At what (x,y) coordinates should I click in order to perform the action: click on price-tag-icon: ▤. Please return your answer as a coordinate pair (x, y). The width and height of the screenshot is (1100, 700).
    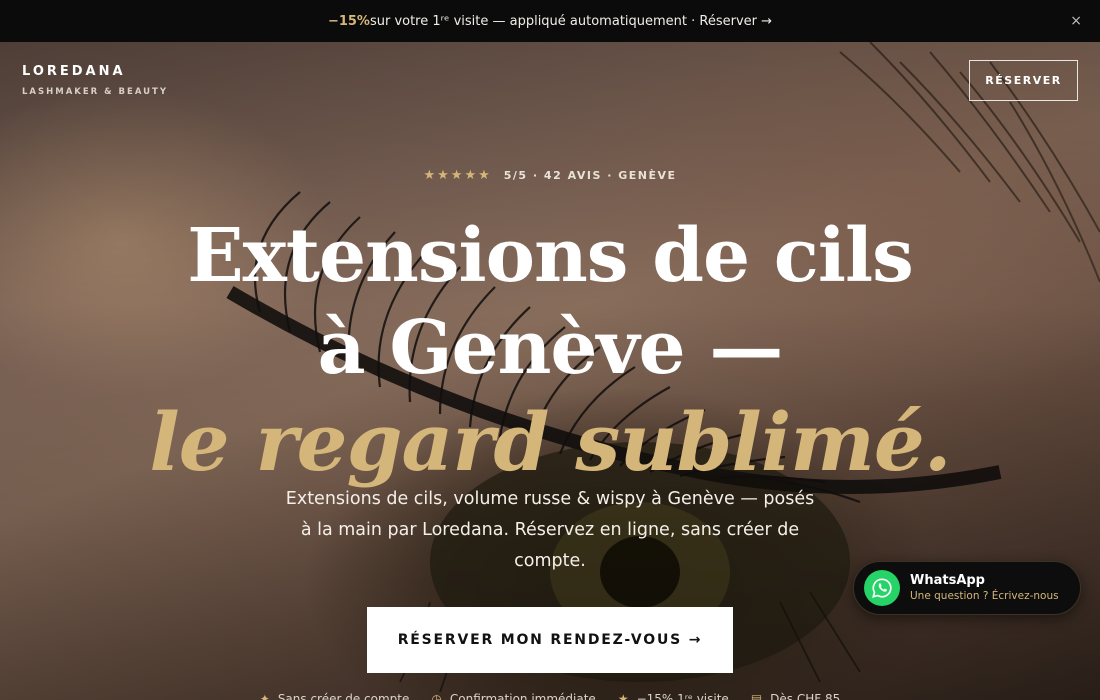
    Looking at the image, I should click on (756, 696).